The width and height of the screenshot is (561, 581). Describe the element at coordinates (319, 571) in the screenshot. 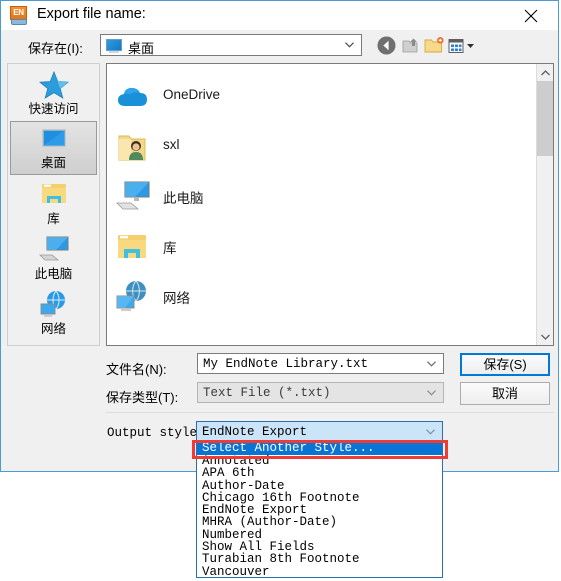

I see `dropdown-option: Vancouver` at that location.